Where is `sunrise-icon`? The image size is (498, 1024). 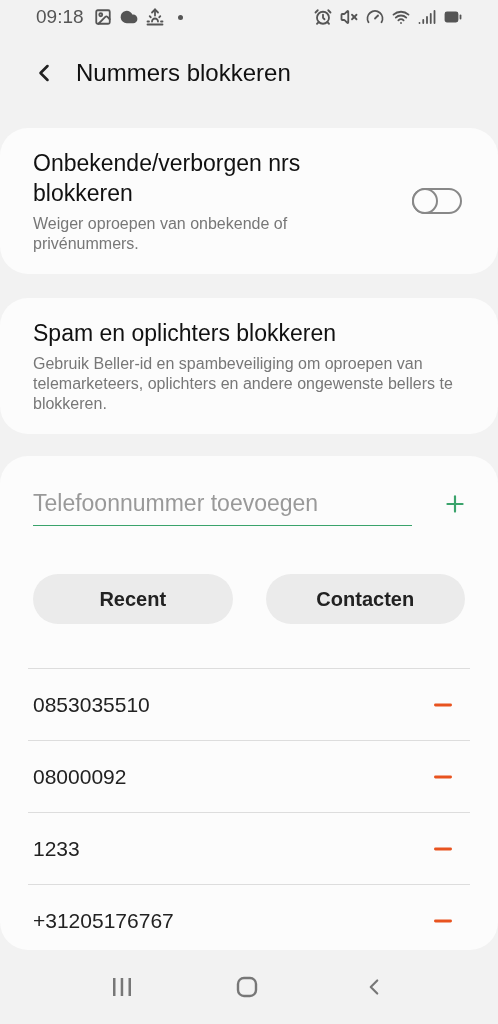 sunrise-icon is located at coordinates (154, 17).